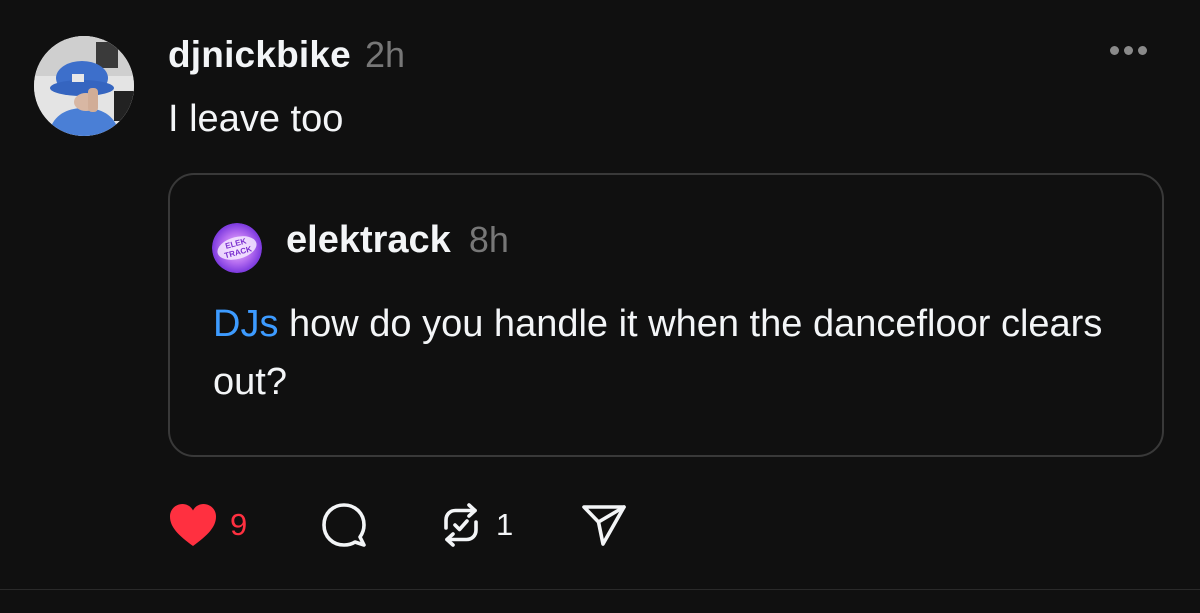 Image resolution: width=1200 pixels, height=613 pixels. I want to click on more-options-icon, so click(1138, 54).